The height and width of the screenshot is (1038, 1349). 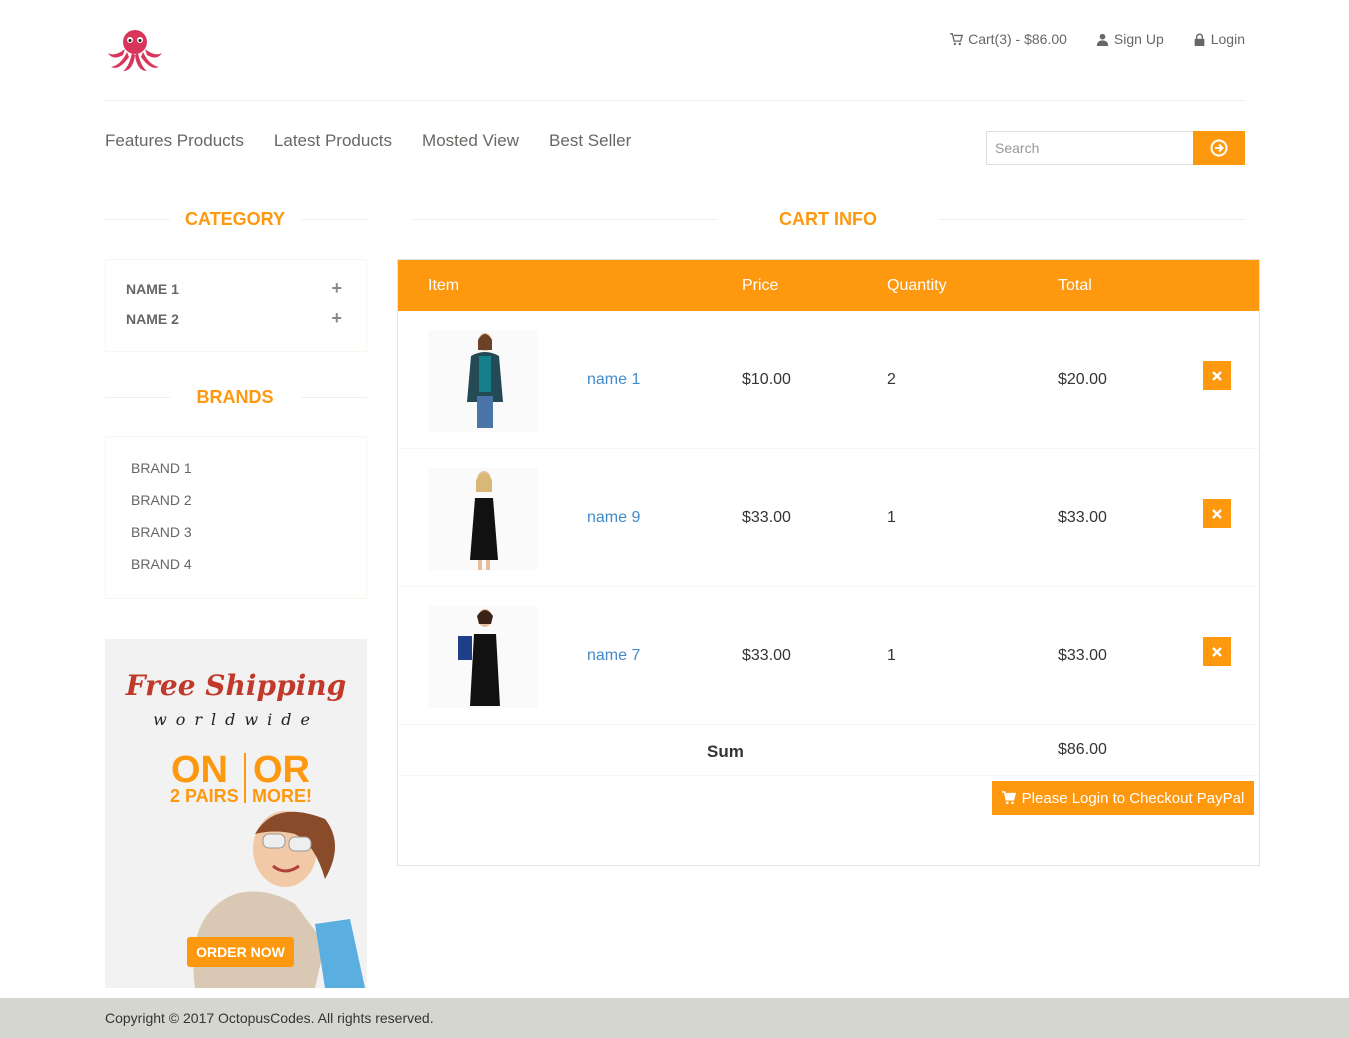 What do you see at coordinates (161, 500) in the screenshot?
I see `brand-item: BRAND 2` at bounding box center [161, 500].